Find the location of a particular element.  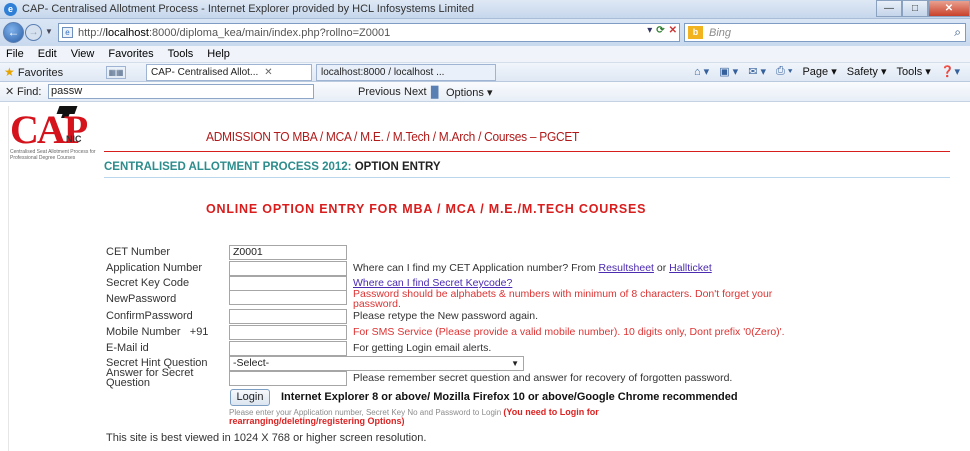

email-hint: For getting Login email alerts. is located at coordinates (422, 348).